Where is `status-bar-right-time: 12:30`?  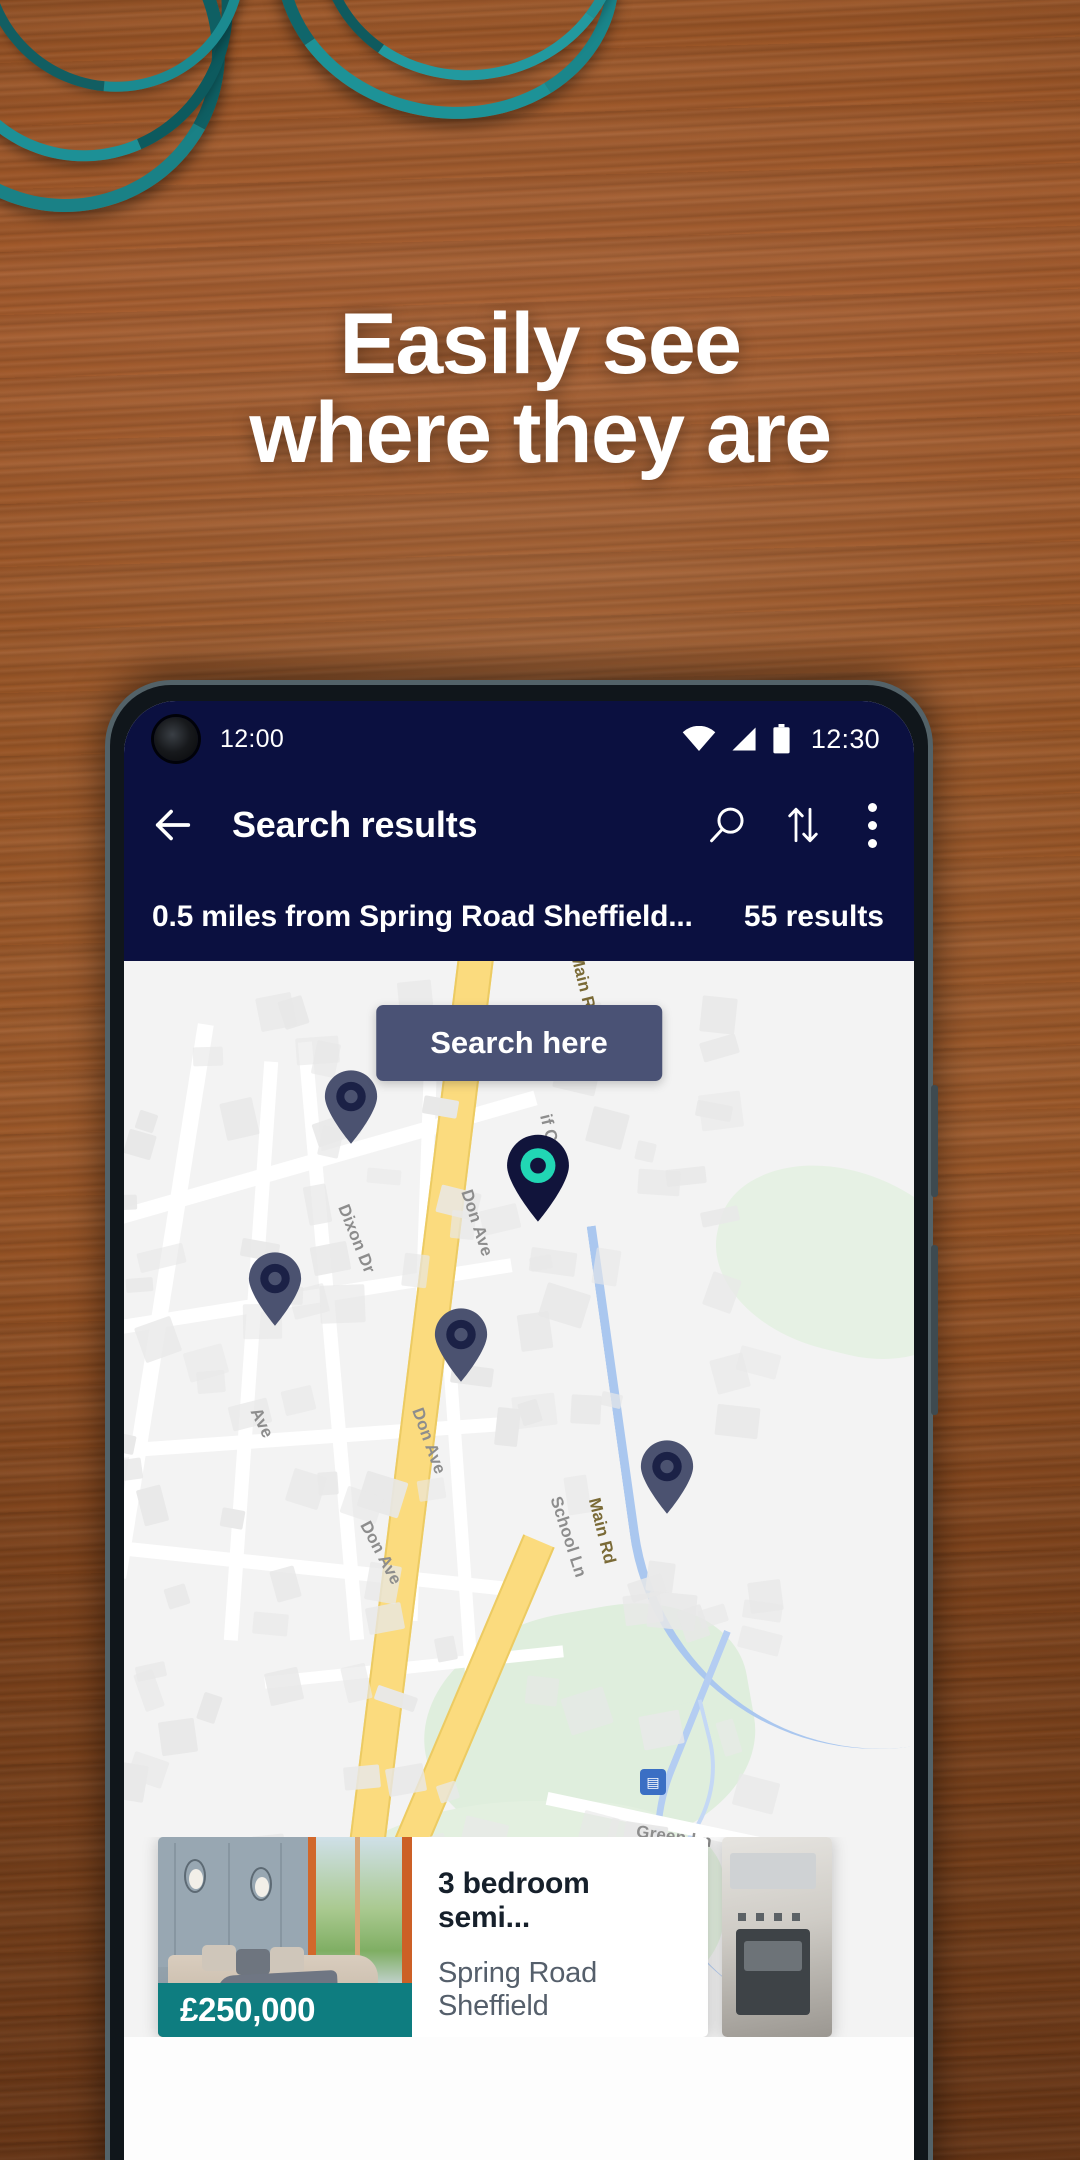
status-bar-right-time: 12:30 is located at coordinates (845, 738).